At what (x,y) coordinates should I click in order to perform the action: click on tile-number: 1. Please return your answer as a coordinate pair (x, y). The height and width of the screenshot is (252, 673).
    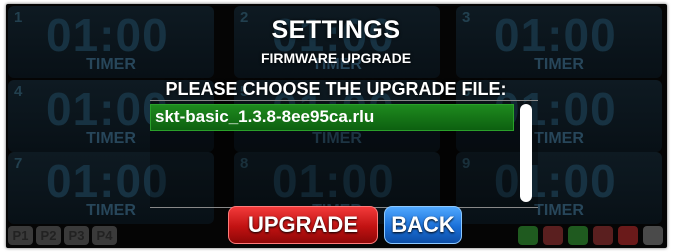
    Looking at the image, I should click on (18, 17).